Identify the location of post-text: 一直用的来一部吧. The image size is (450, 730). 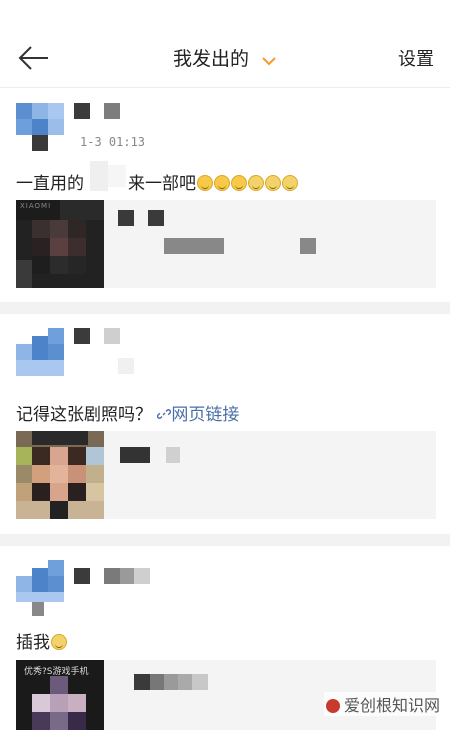
(157, 181).